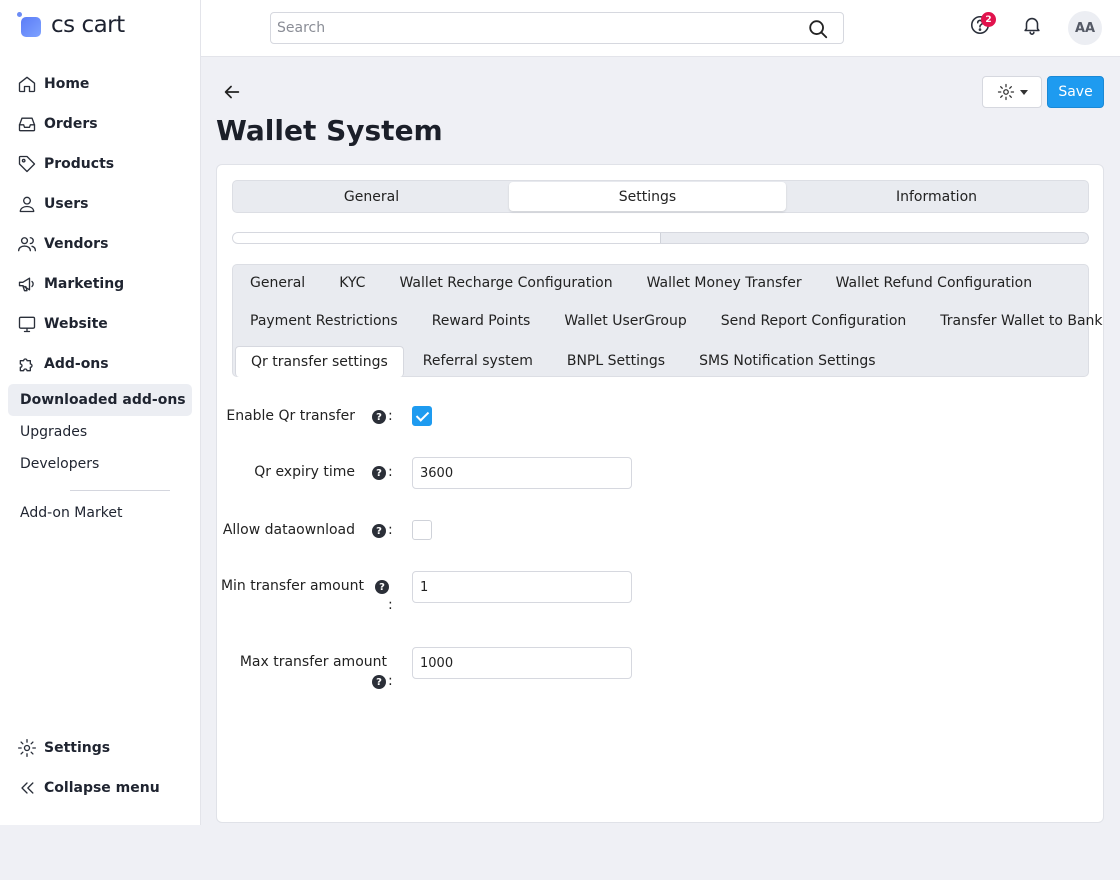  I want to click on top-bar: 2 AA, so click(660, 28).